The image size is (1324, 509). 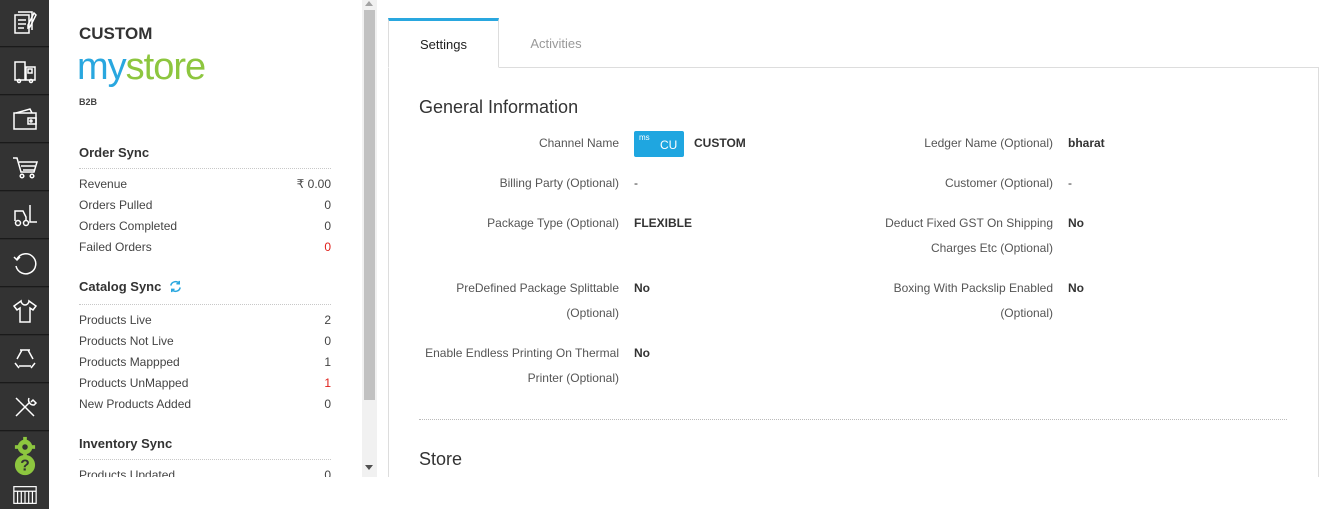 What do you see at coordinates (537, 288) in the screenshot?
I see `predefined-package-label-line1: PreDefined Package Splittable` at bounding box center [537, 288].